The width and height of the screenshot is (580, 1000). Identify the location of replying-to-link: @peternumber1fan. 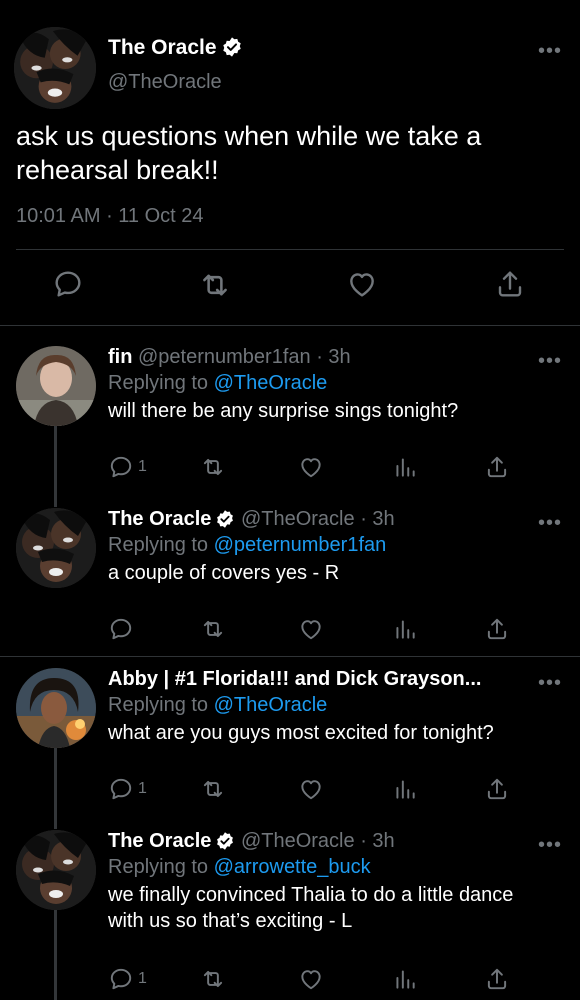
(300, 545).